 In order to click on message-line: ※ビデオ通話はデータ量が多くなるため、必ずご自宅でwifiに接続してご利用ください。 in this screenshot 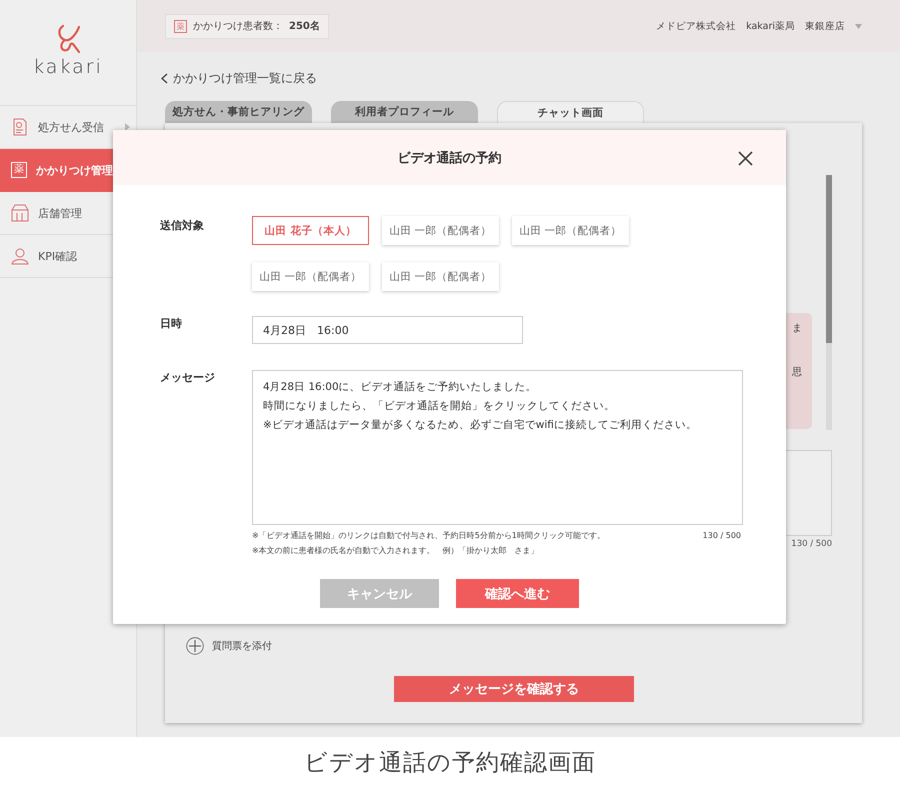, I will do `click(480, 425)`.